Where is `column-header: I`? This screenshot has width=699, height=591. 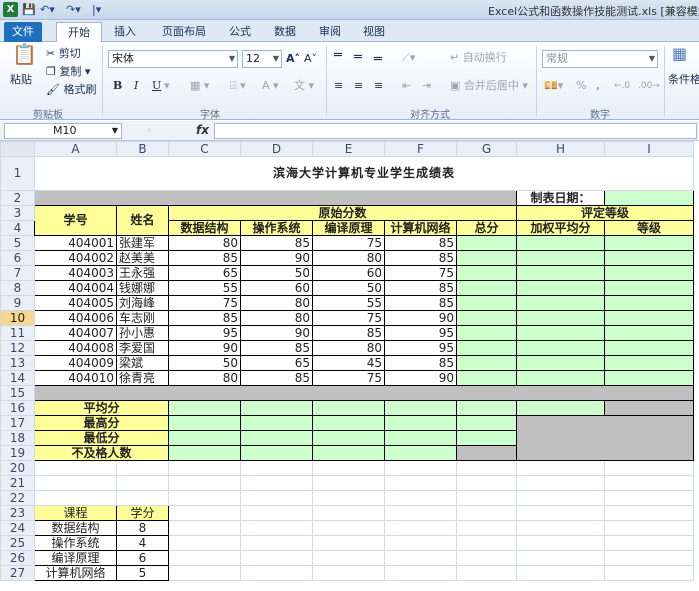 column-header: I is located at coordinates (649, 149).